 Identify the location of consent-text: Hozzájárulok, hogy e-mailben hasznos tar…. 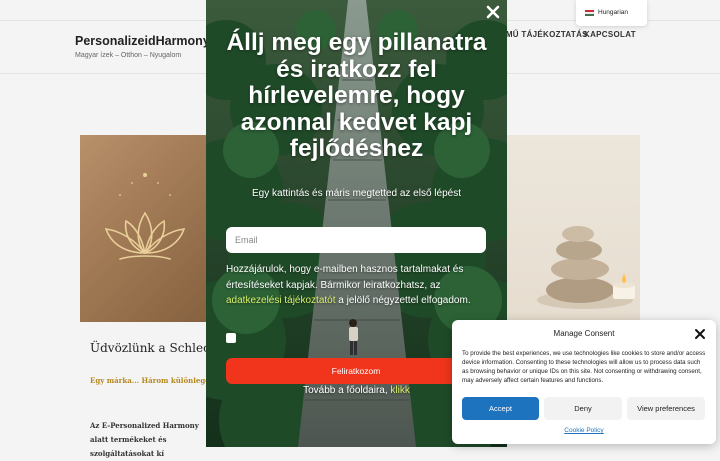
(357, 285).